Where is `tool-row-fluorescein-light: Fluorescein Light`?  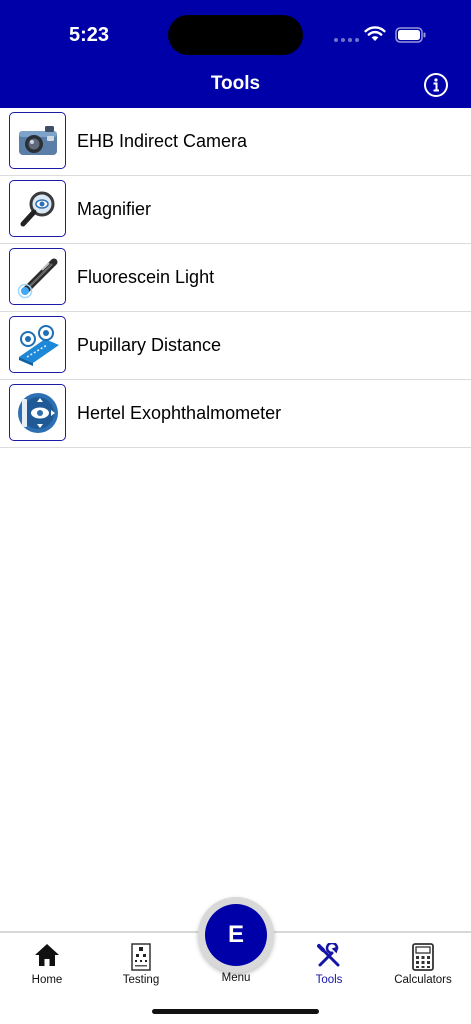 tool-row-fluorescein-light: Fluorescein Light is located at coordinates (235, 278).